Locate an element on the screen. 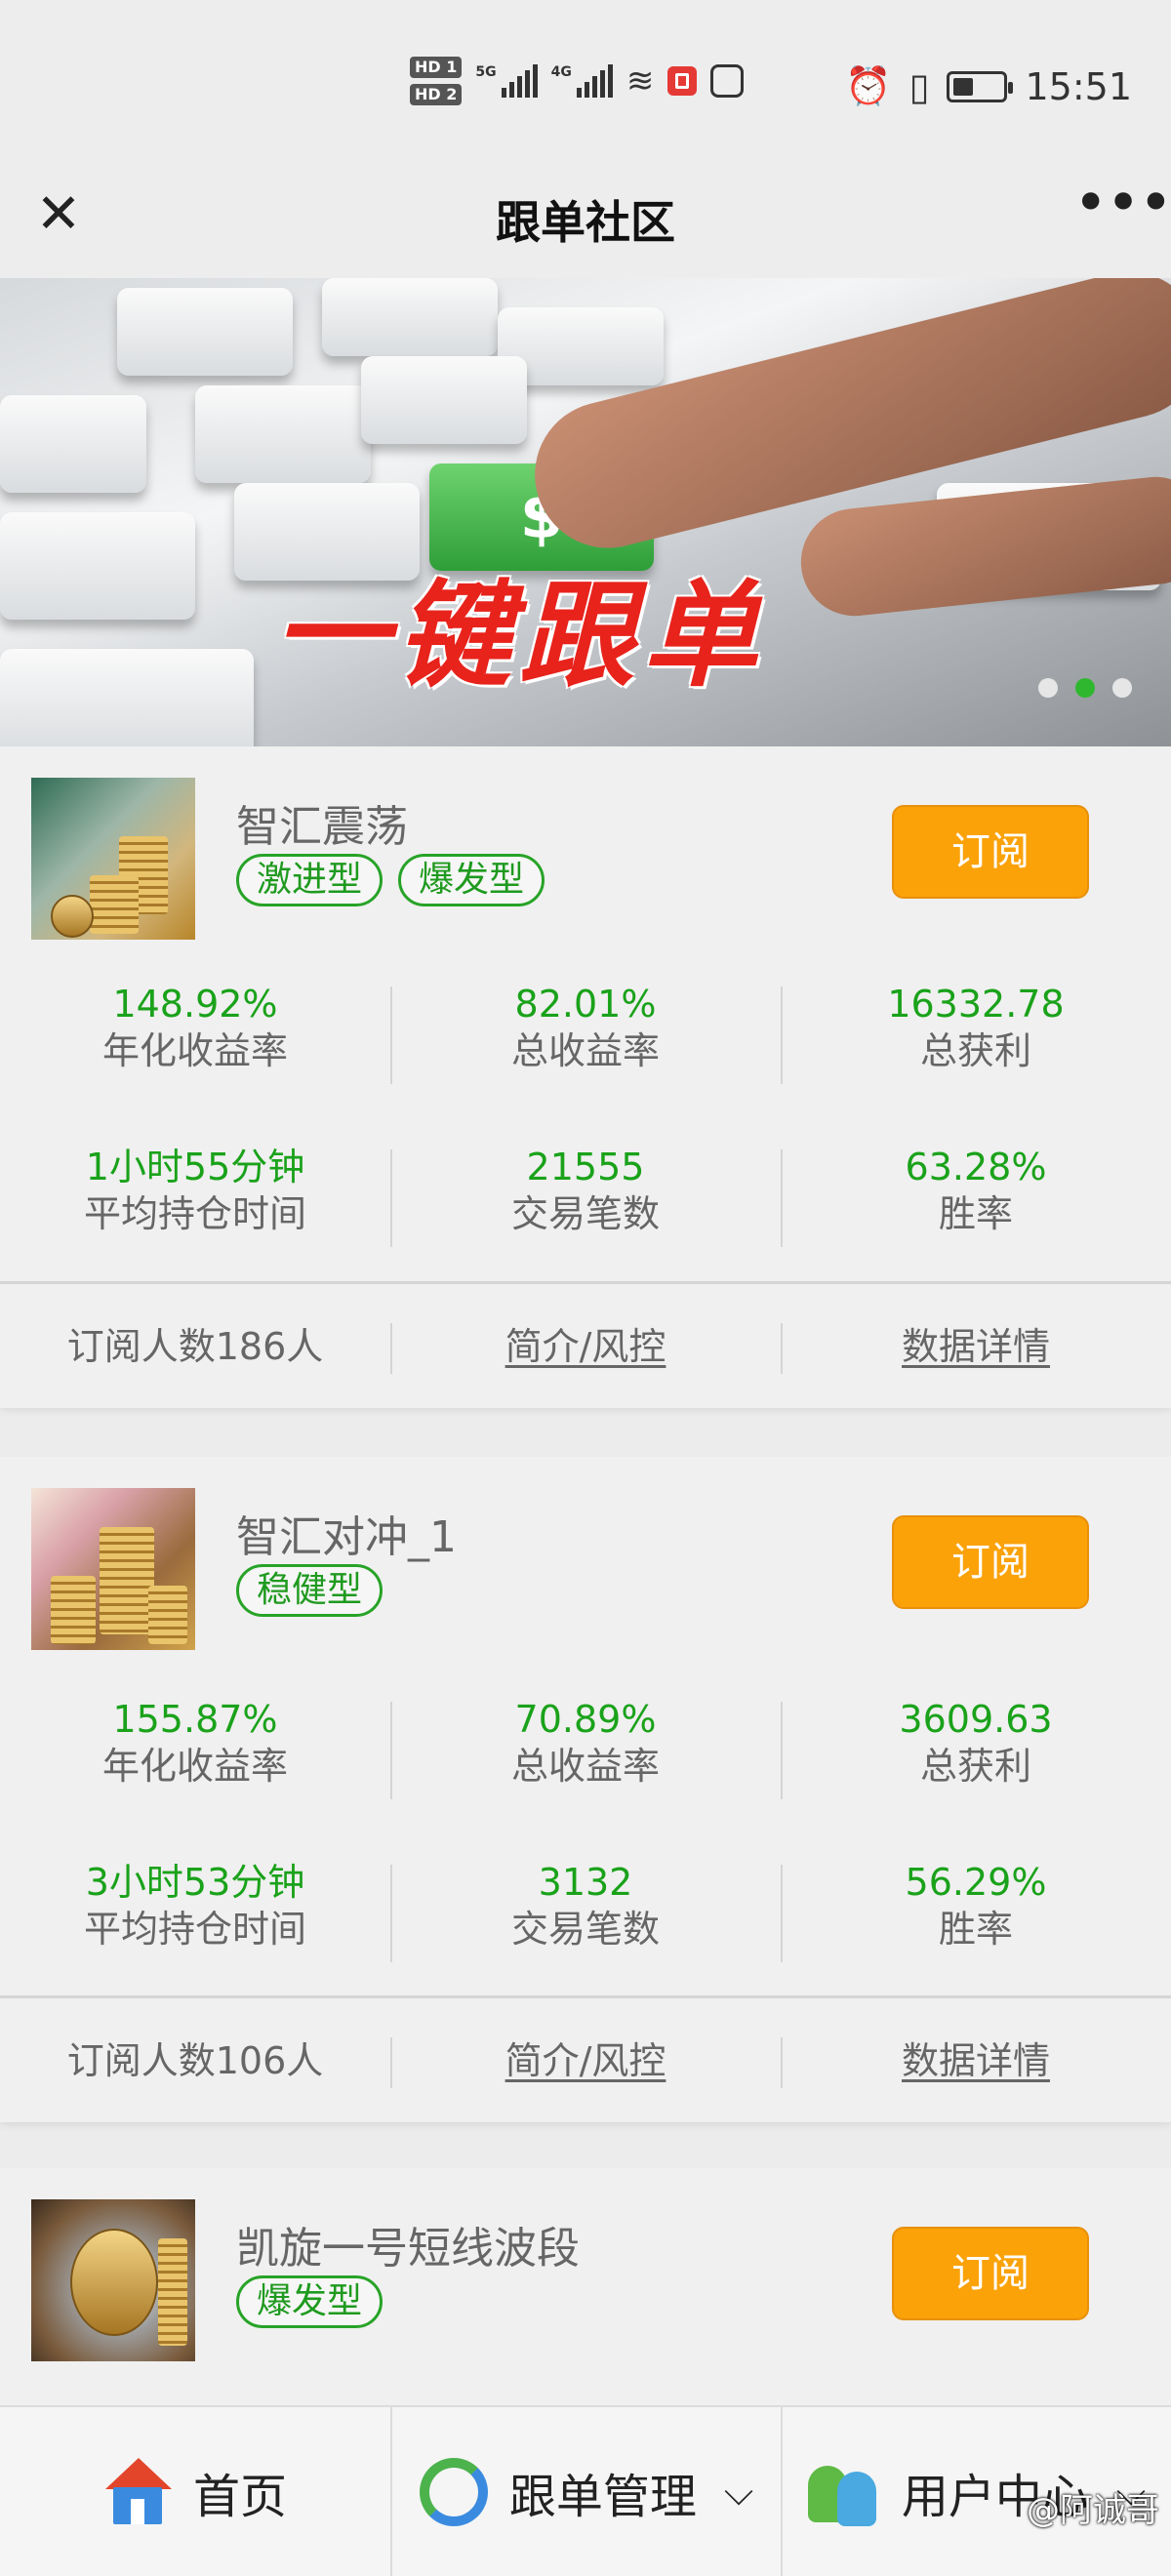 This screenshot has height=2576, width=1171. finger-image is located at coordinates (983, 546).